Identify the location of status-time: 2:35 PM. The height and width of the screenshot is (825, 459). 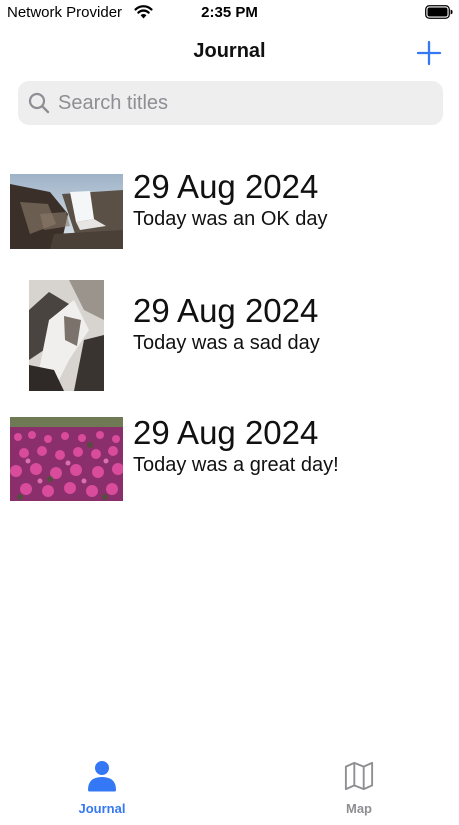
(229, 12).